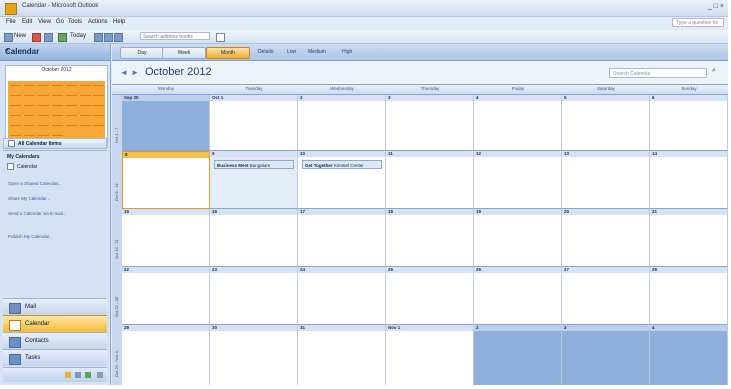  What do you see at coordinates (100, 375) in the screenshot?
I see `configure-buttons-icon` at bounding box center [100, 375].